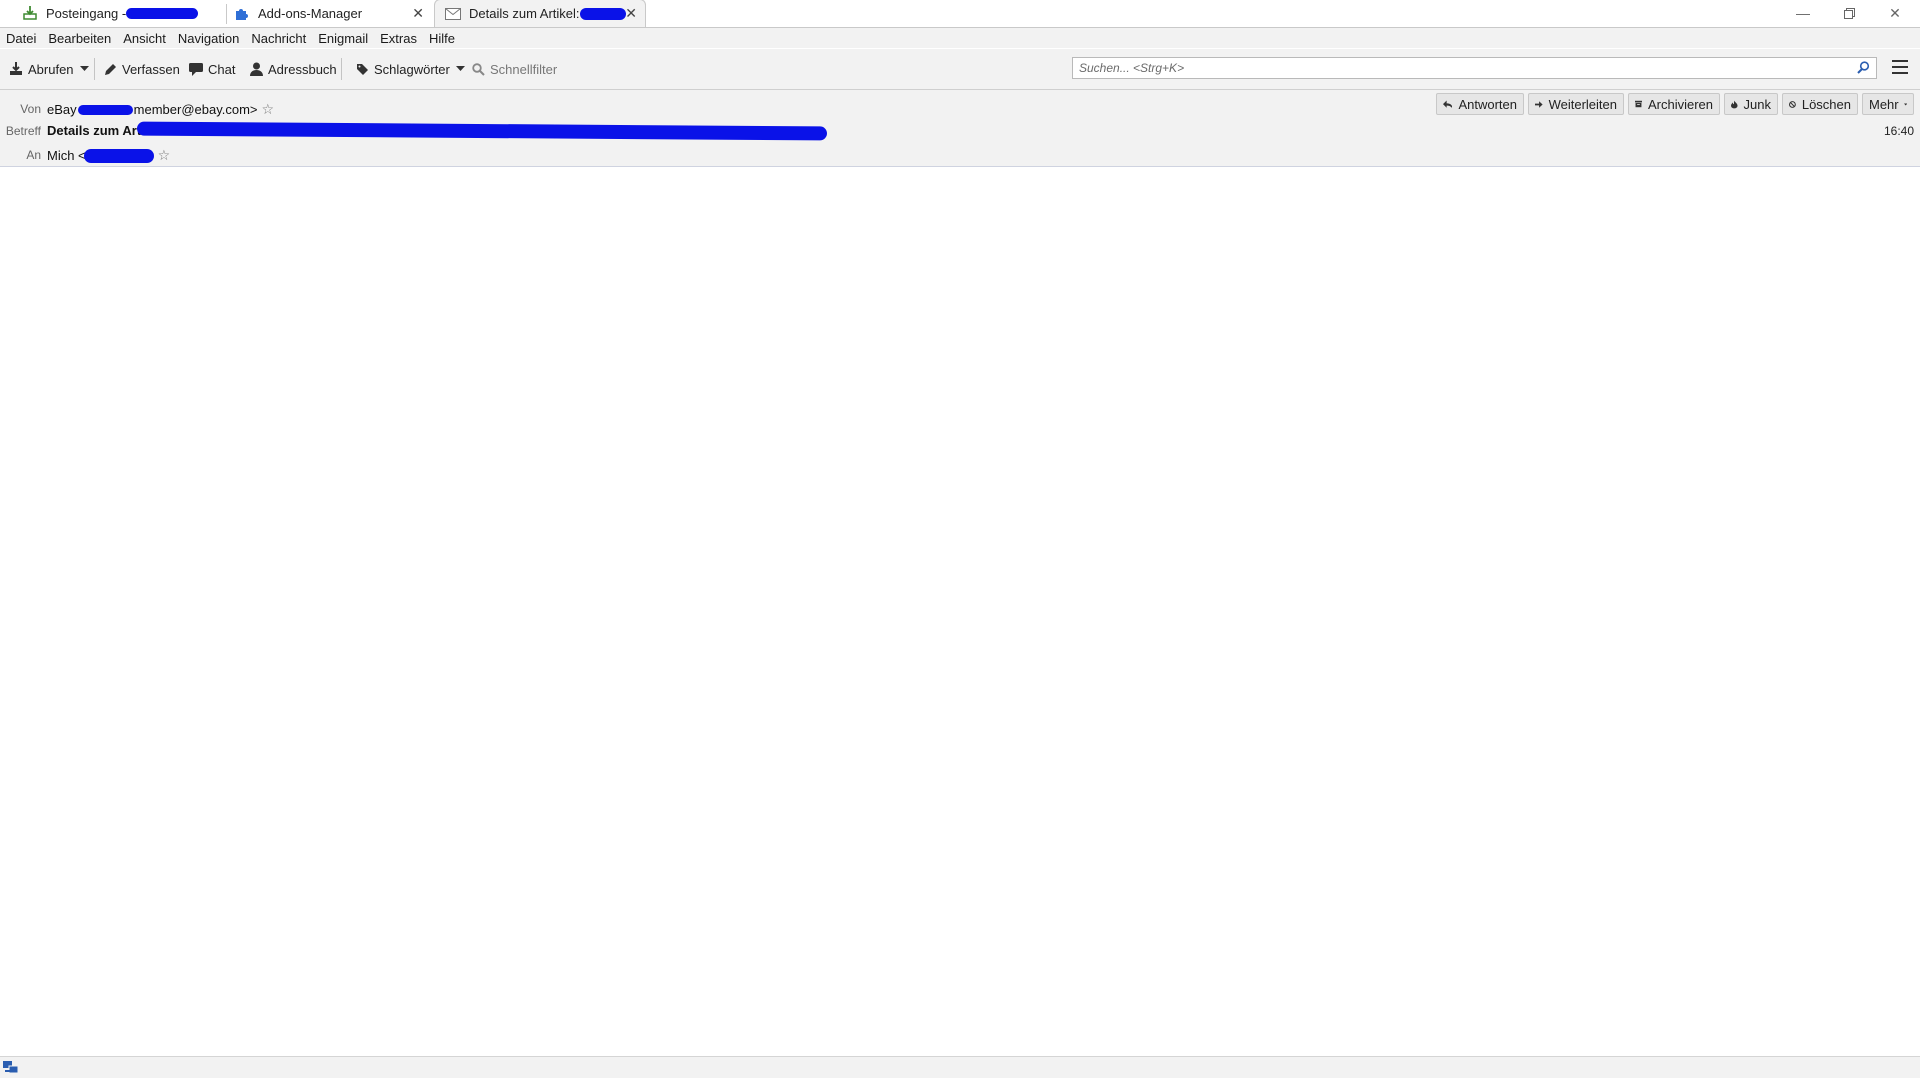 This screenshot has height=1078, width=1920. Describe the element at coordinates (1757, 104) in the screenshot. I see `junk-label: Junk` at that location.